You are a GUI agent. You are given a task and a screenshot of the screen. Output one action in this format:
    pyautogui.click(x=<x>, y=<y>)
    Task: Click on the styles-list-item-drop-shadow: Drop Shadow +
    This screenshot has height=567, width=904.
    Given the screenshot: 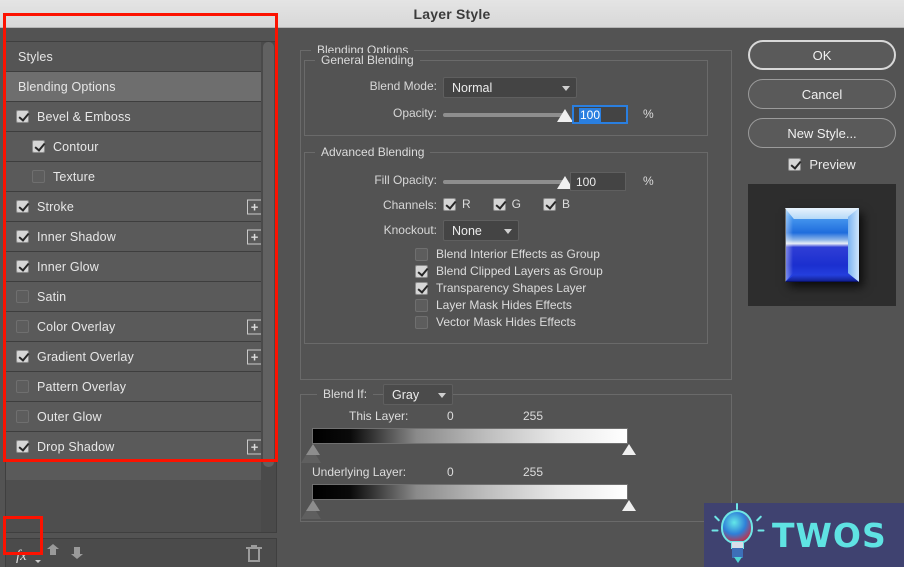 What is the action you would take?
    pyautogui.click(x=141, y=447)
    